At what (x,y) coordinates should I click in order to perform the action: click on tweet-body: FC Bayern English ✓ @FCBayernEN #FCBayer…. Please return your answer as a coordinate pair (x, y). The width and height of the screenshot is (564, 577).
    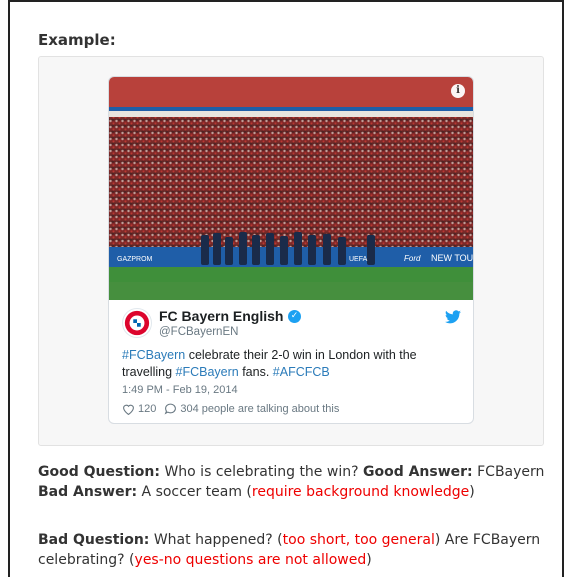
    Looking at the image, I should click on (291, 361).